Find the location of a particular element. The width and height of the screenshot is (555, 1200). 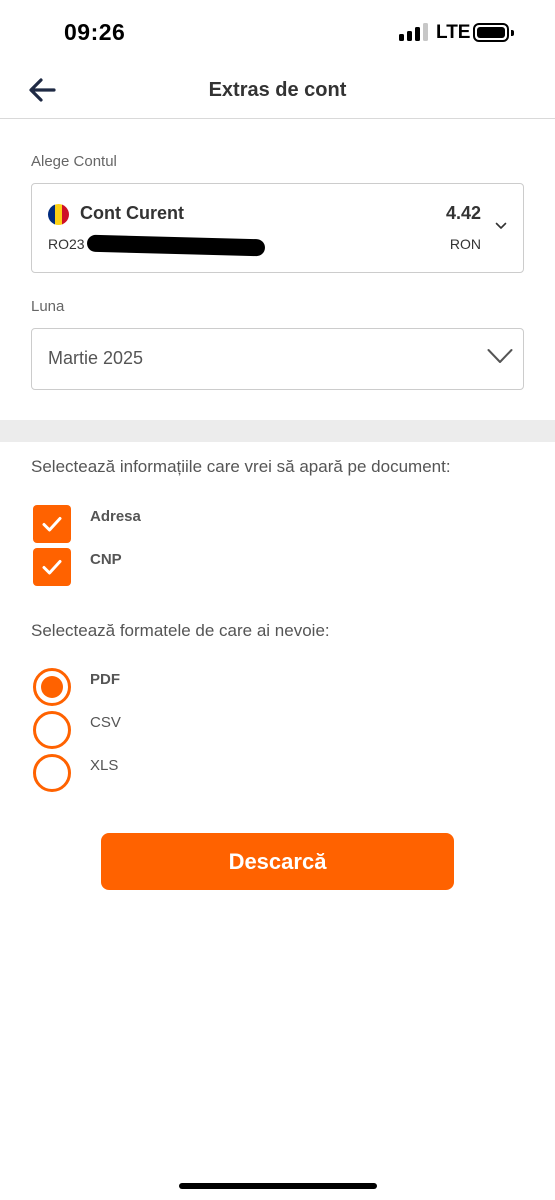

format-section-heading: Selectează formatele de care ai nevoie: is located at coordinates (180, 630).